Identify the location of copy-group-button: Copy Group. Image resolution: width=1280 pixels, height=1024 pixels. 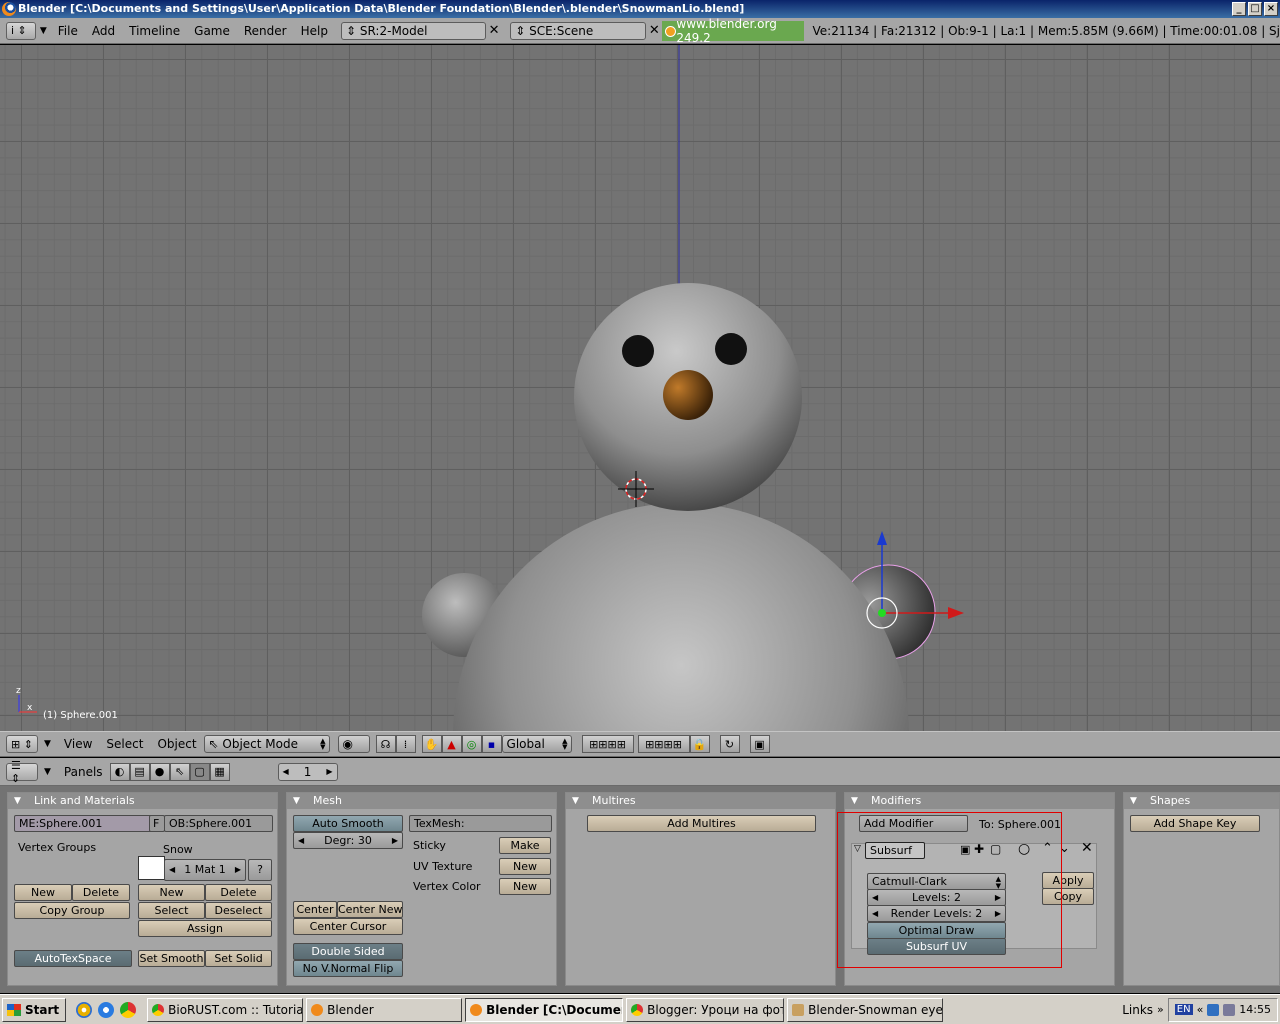
(72, 910).